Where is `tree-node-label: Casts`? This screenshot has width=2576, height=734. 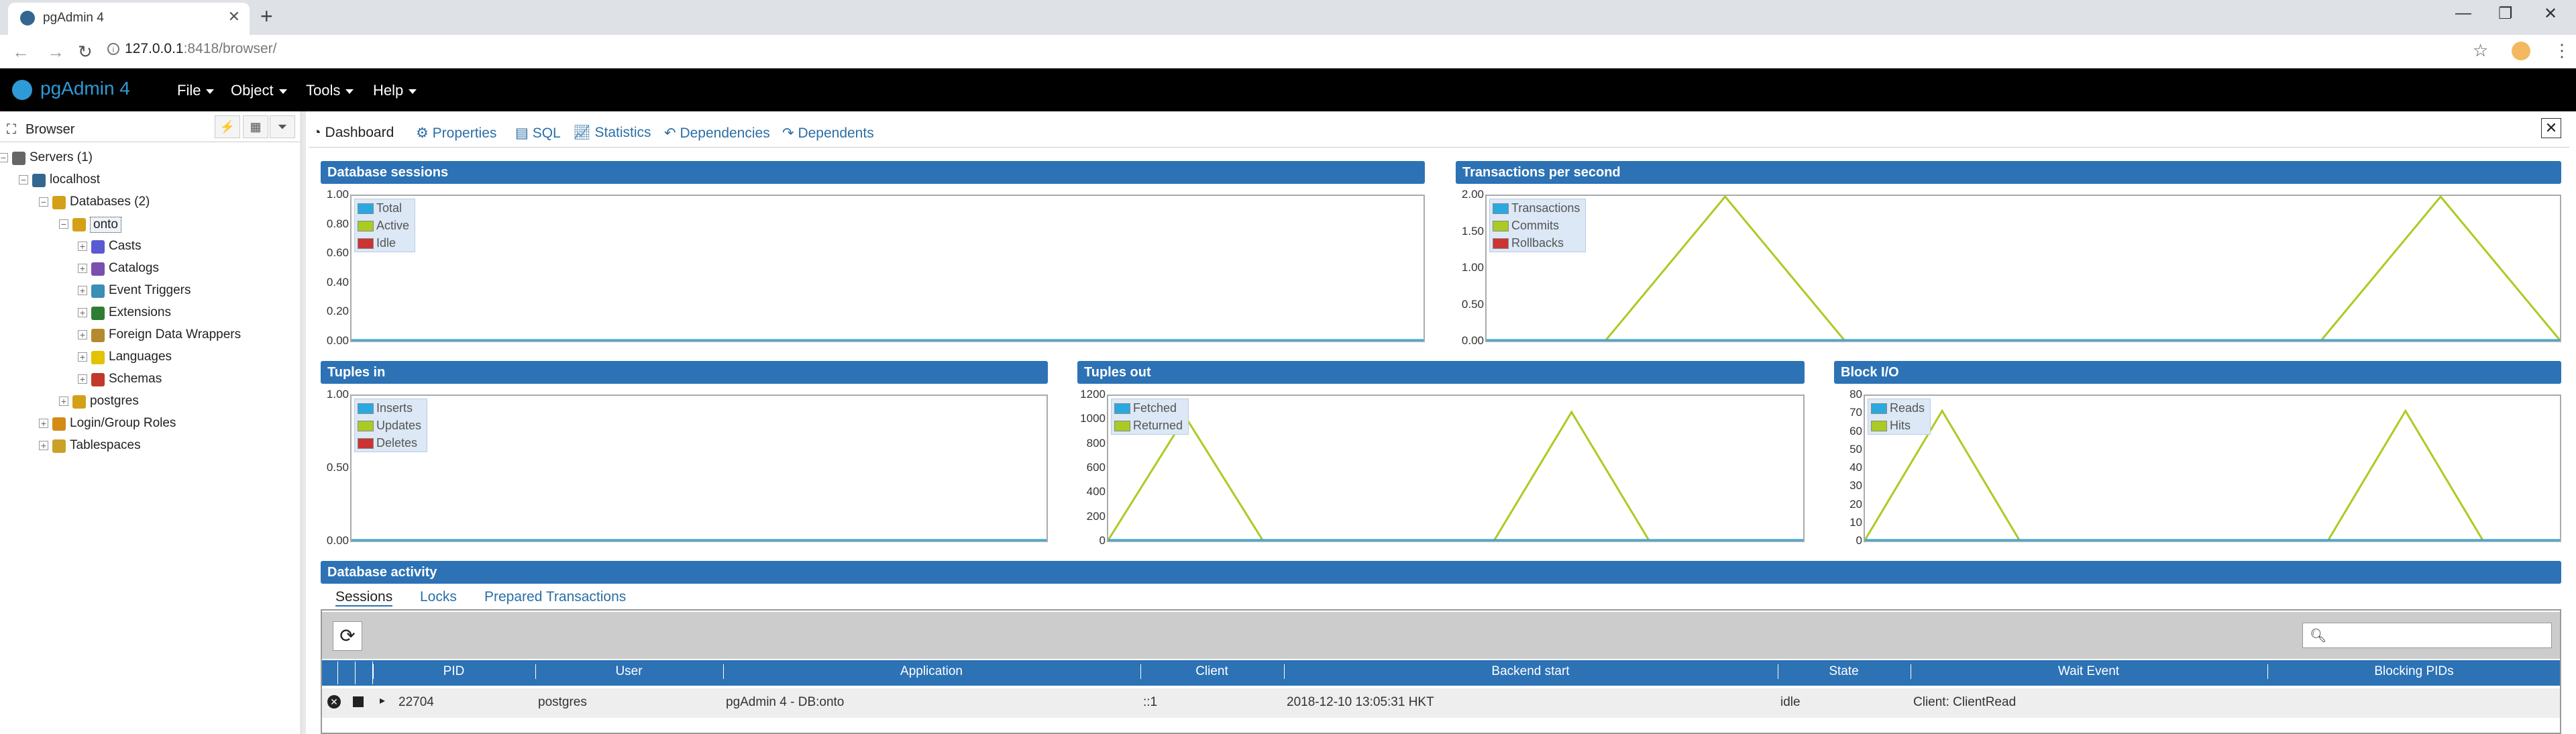
tree-node-label: Casts is located at coordinates (125, 246).